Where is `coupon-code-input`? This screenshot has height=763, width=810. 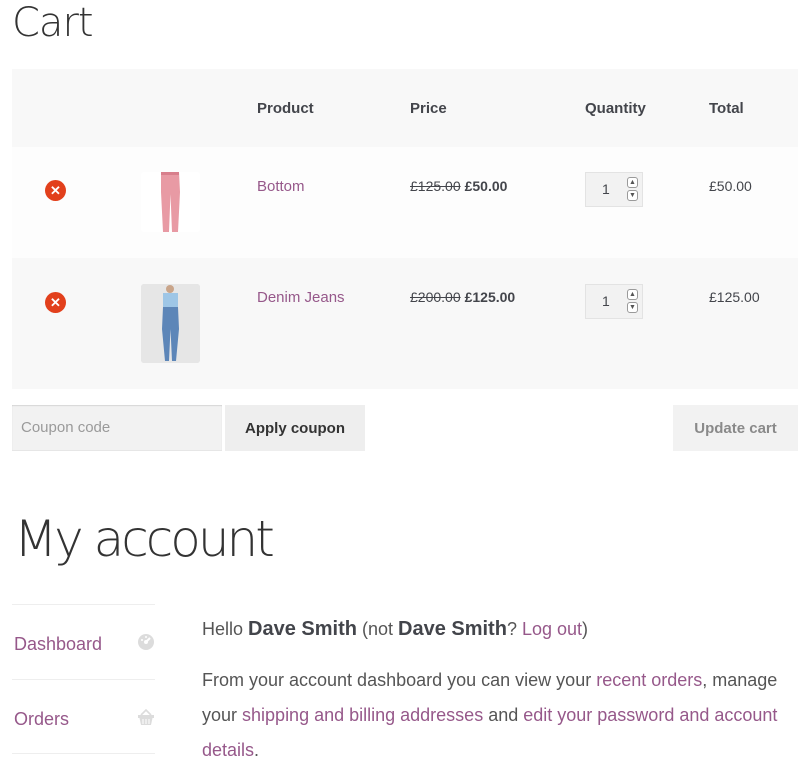
coupon-code-input is located at coordinates (117, 428).